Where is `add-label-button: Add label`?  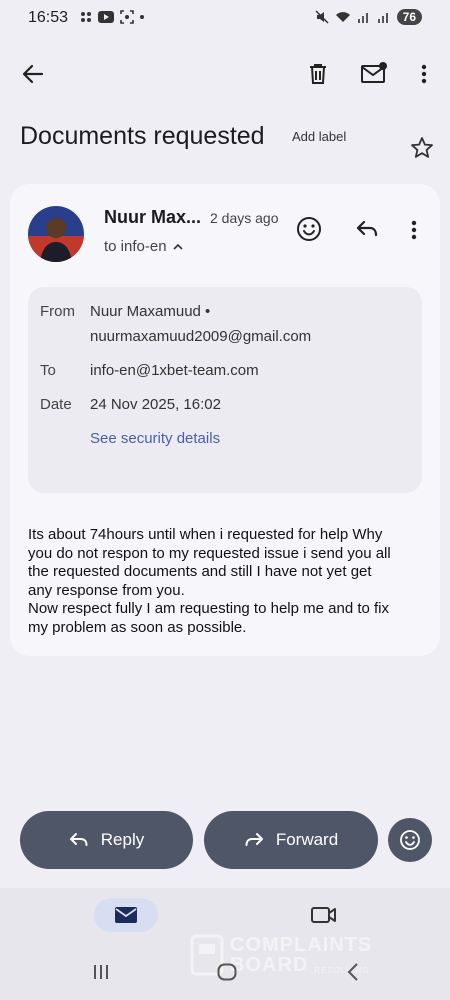
add-label-button: Add label is located at coordinates (319, 136).